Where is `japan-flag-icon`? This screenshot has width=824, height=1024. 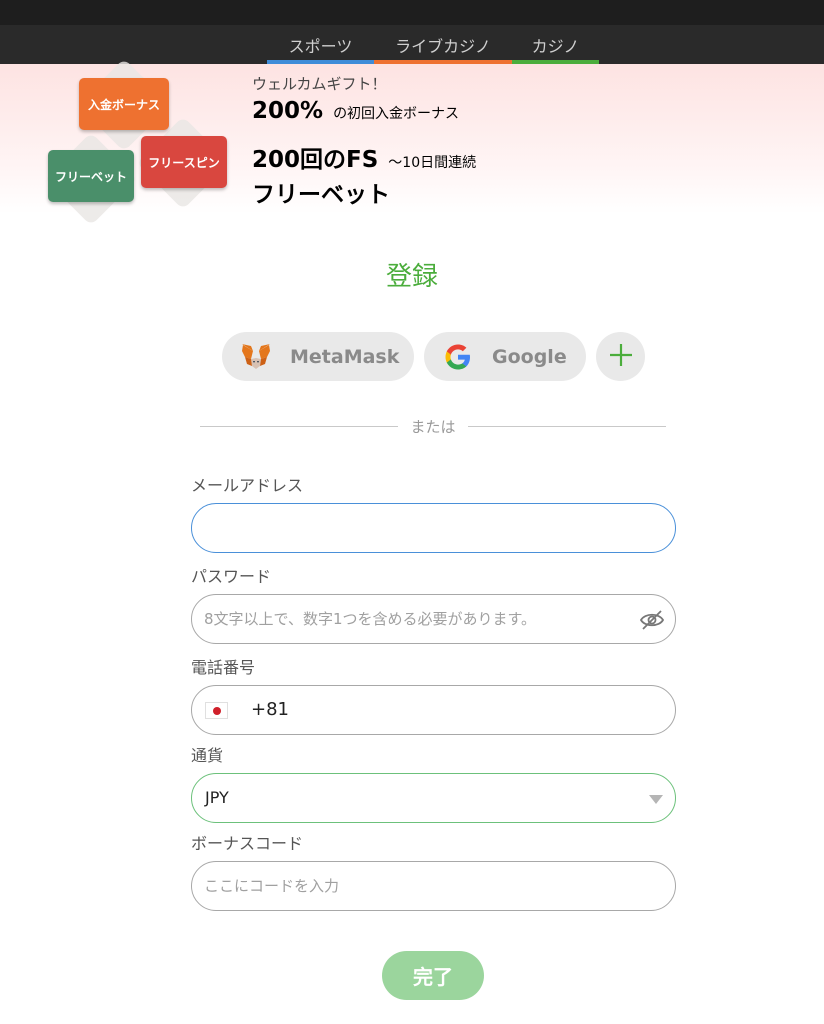
japan-flag-icon is located at coordinates (216, 710).